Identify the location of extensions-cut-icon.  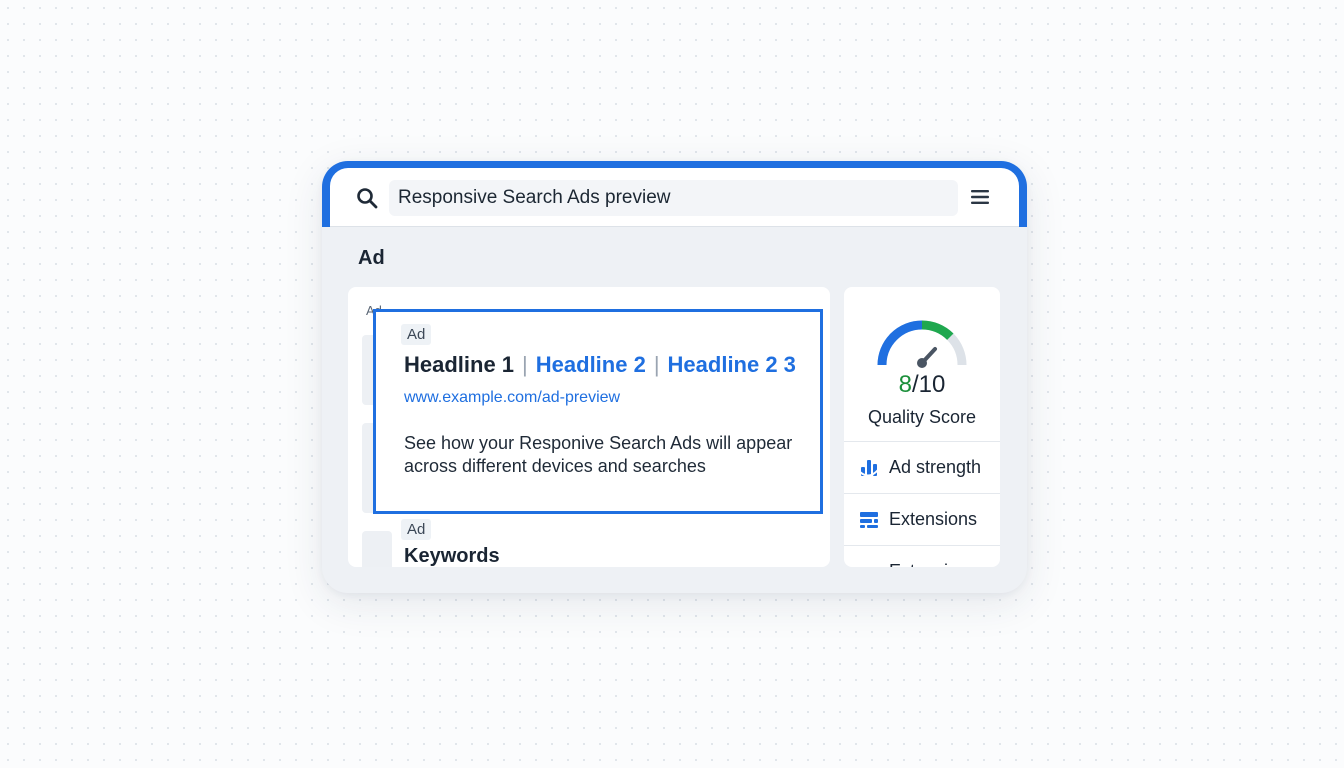
(869, 564).